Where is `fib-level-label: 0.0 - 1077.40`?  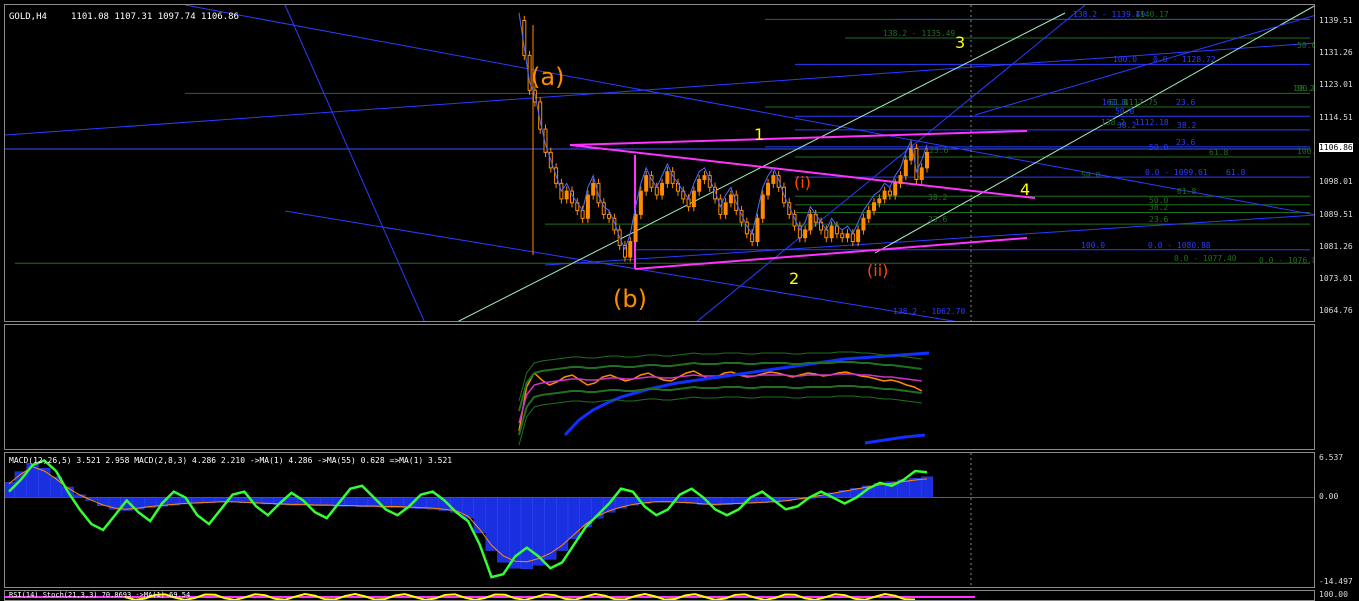 fib-level-label: 0.0 - 1077.40 is located at coordinates (1205, 259).